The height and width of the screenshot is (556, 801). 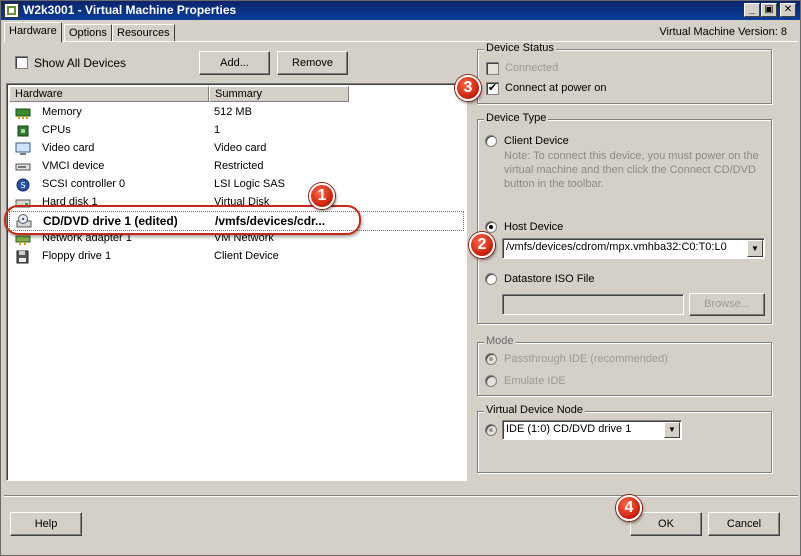 What do you see at coordinates (322, 196) in the screenshot?
I see `callout-badge-1: 1` at bounding box center [322, 196].